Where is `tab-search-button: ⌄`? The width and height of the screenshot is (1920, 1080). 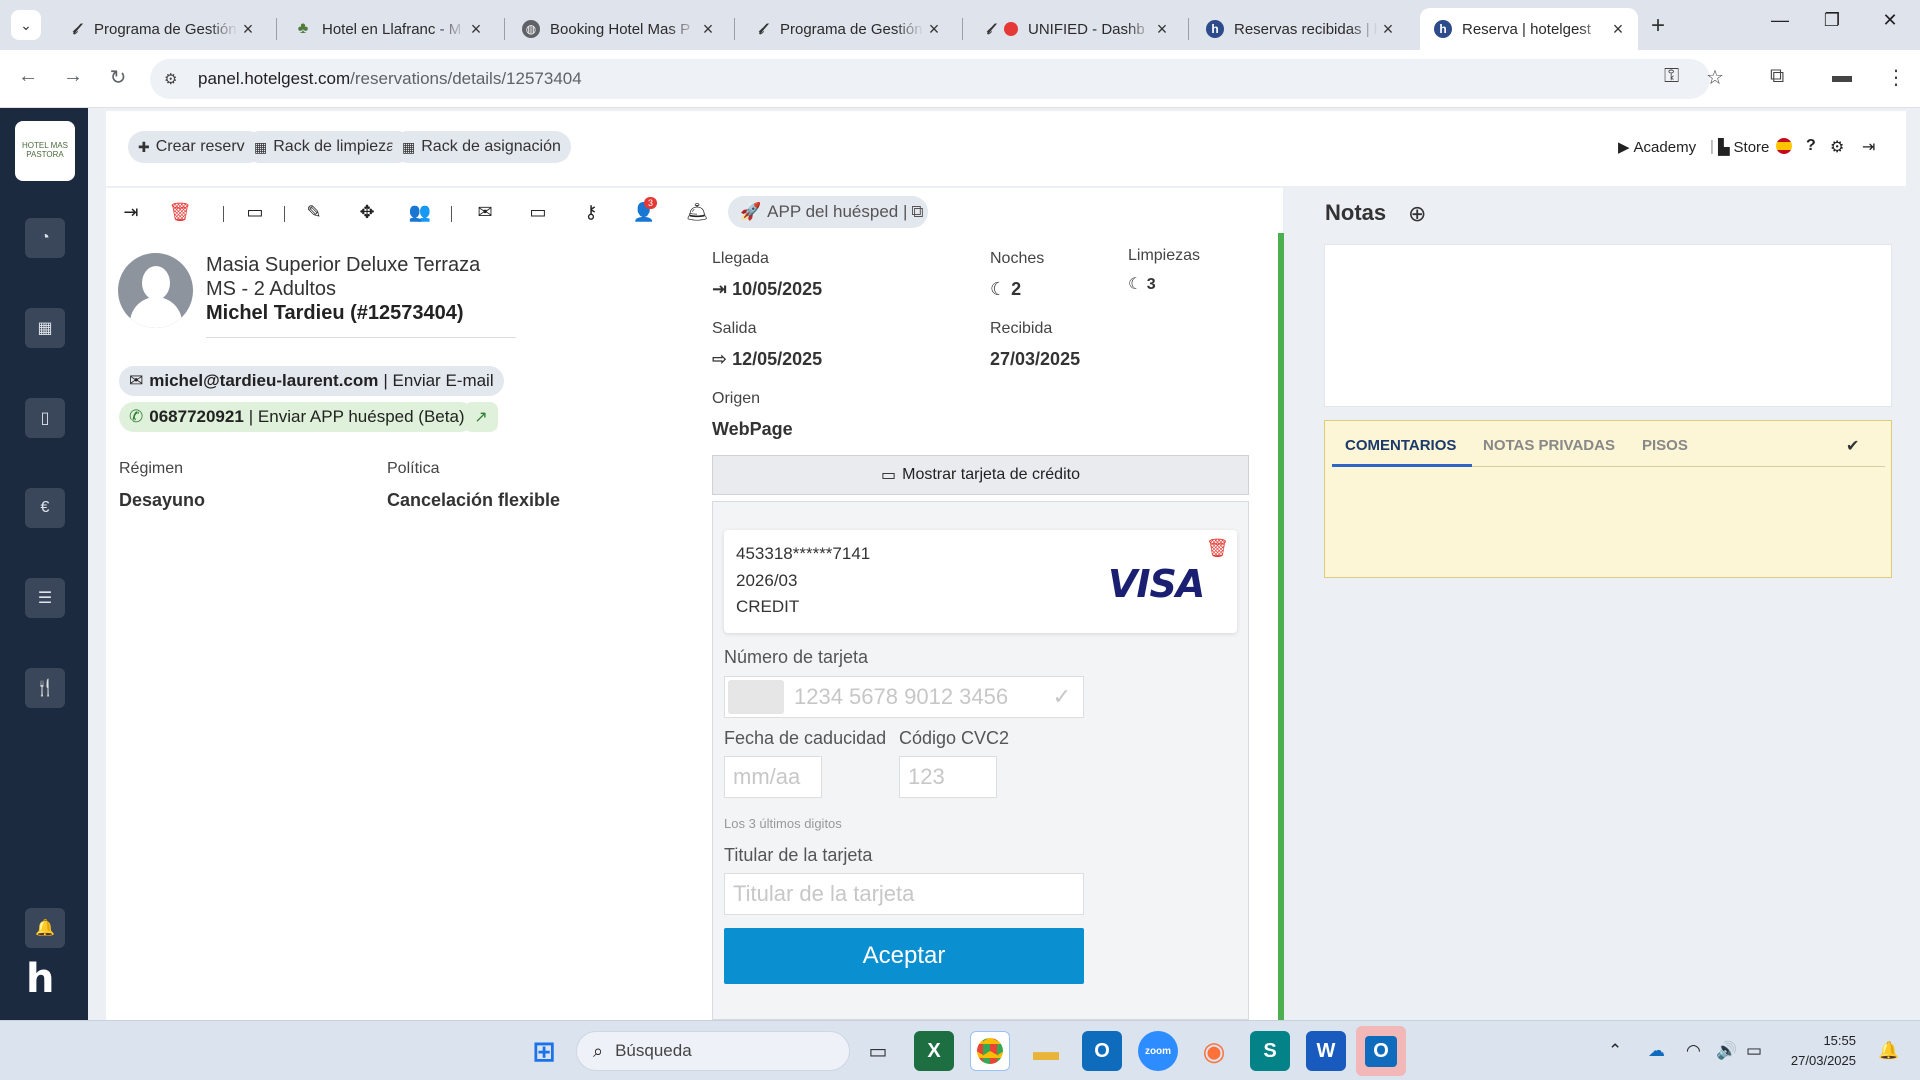
tab-search-button: ⌄ is located at coordinates (26, 25).